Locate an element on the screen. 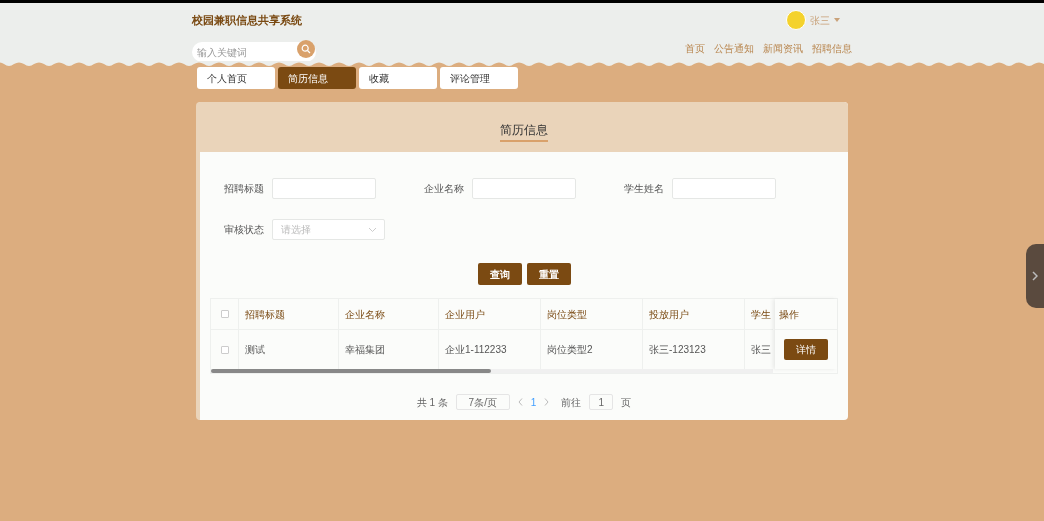 The height and width of the screenshot is (521, 1044). column-header: 岗位类型 is located at coordinates (592, 314).